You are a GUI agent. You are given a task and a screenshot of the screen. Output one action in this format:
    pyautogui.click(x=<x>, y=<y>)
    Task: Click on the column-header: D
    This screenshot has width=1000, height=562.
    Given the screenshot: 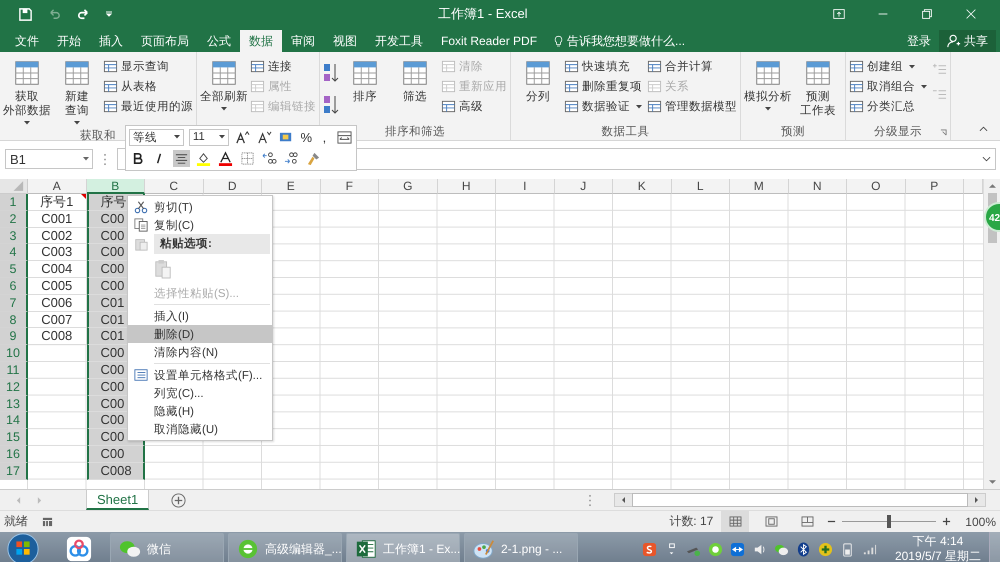 What is the action you would take?
    pyautogui.click(x=233, y=186)
    